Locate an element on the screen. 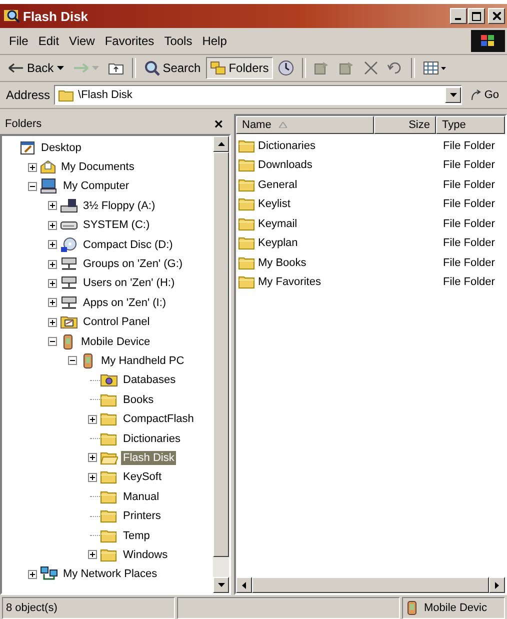 The image size is (507, 619). menu-item: Tools is located at coordinates (180, 41).